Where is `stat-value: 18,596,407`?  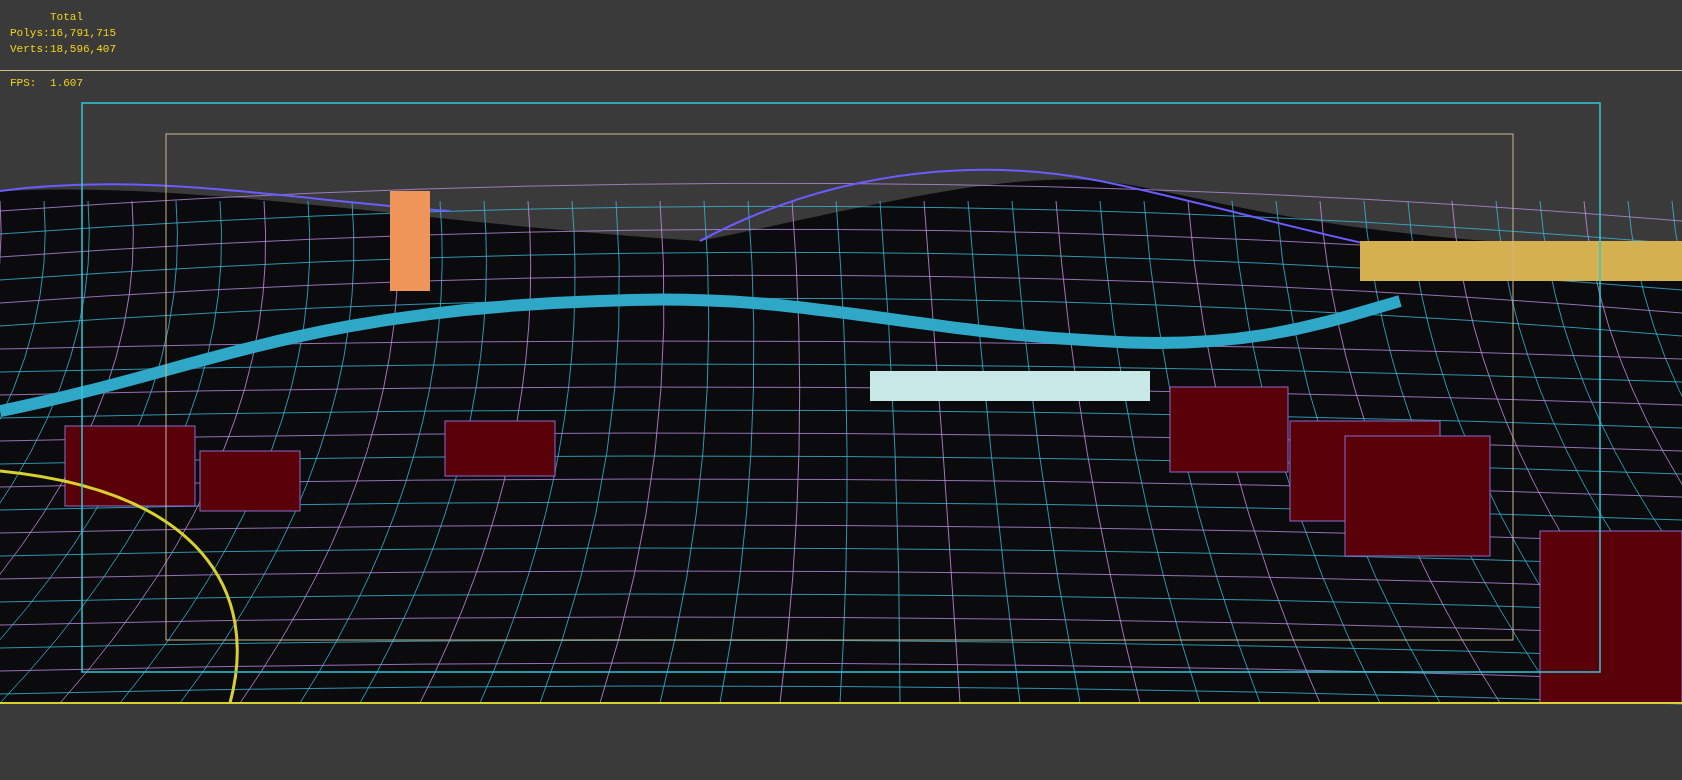 stat-value: 18,596,407 is located at coordinates (83, 49).